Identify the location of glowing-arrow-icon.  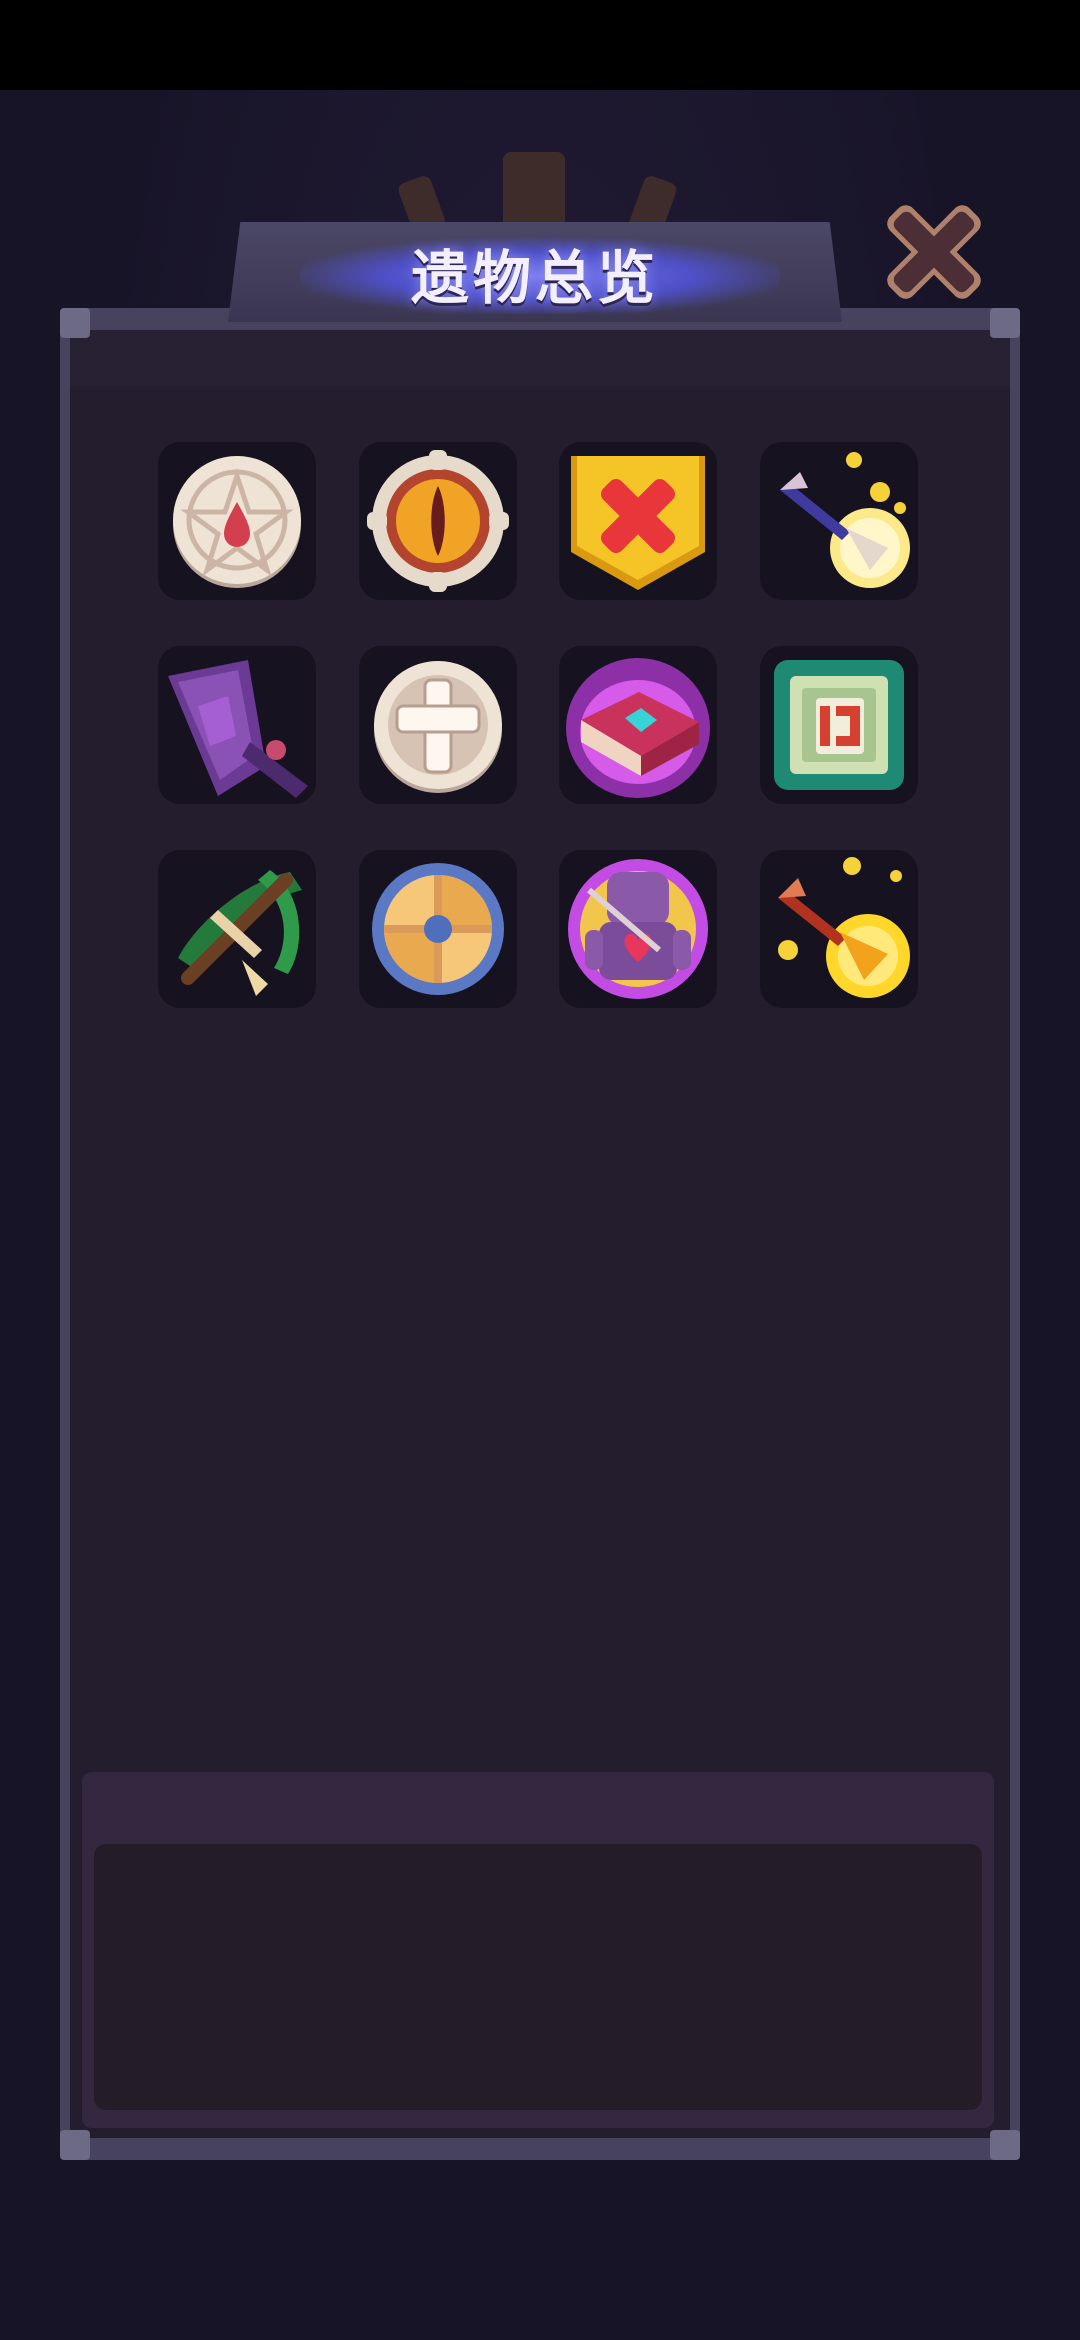
(845, 520).